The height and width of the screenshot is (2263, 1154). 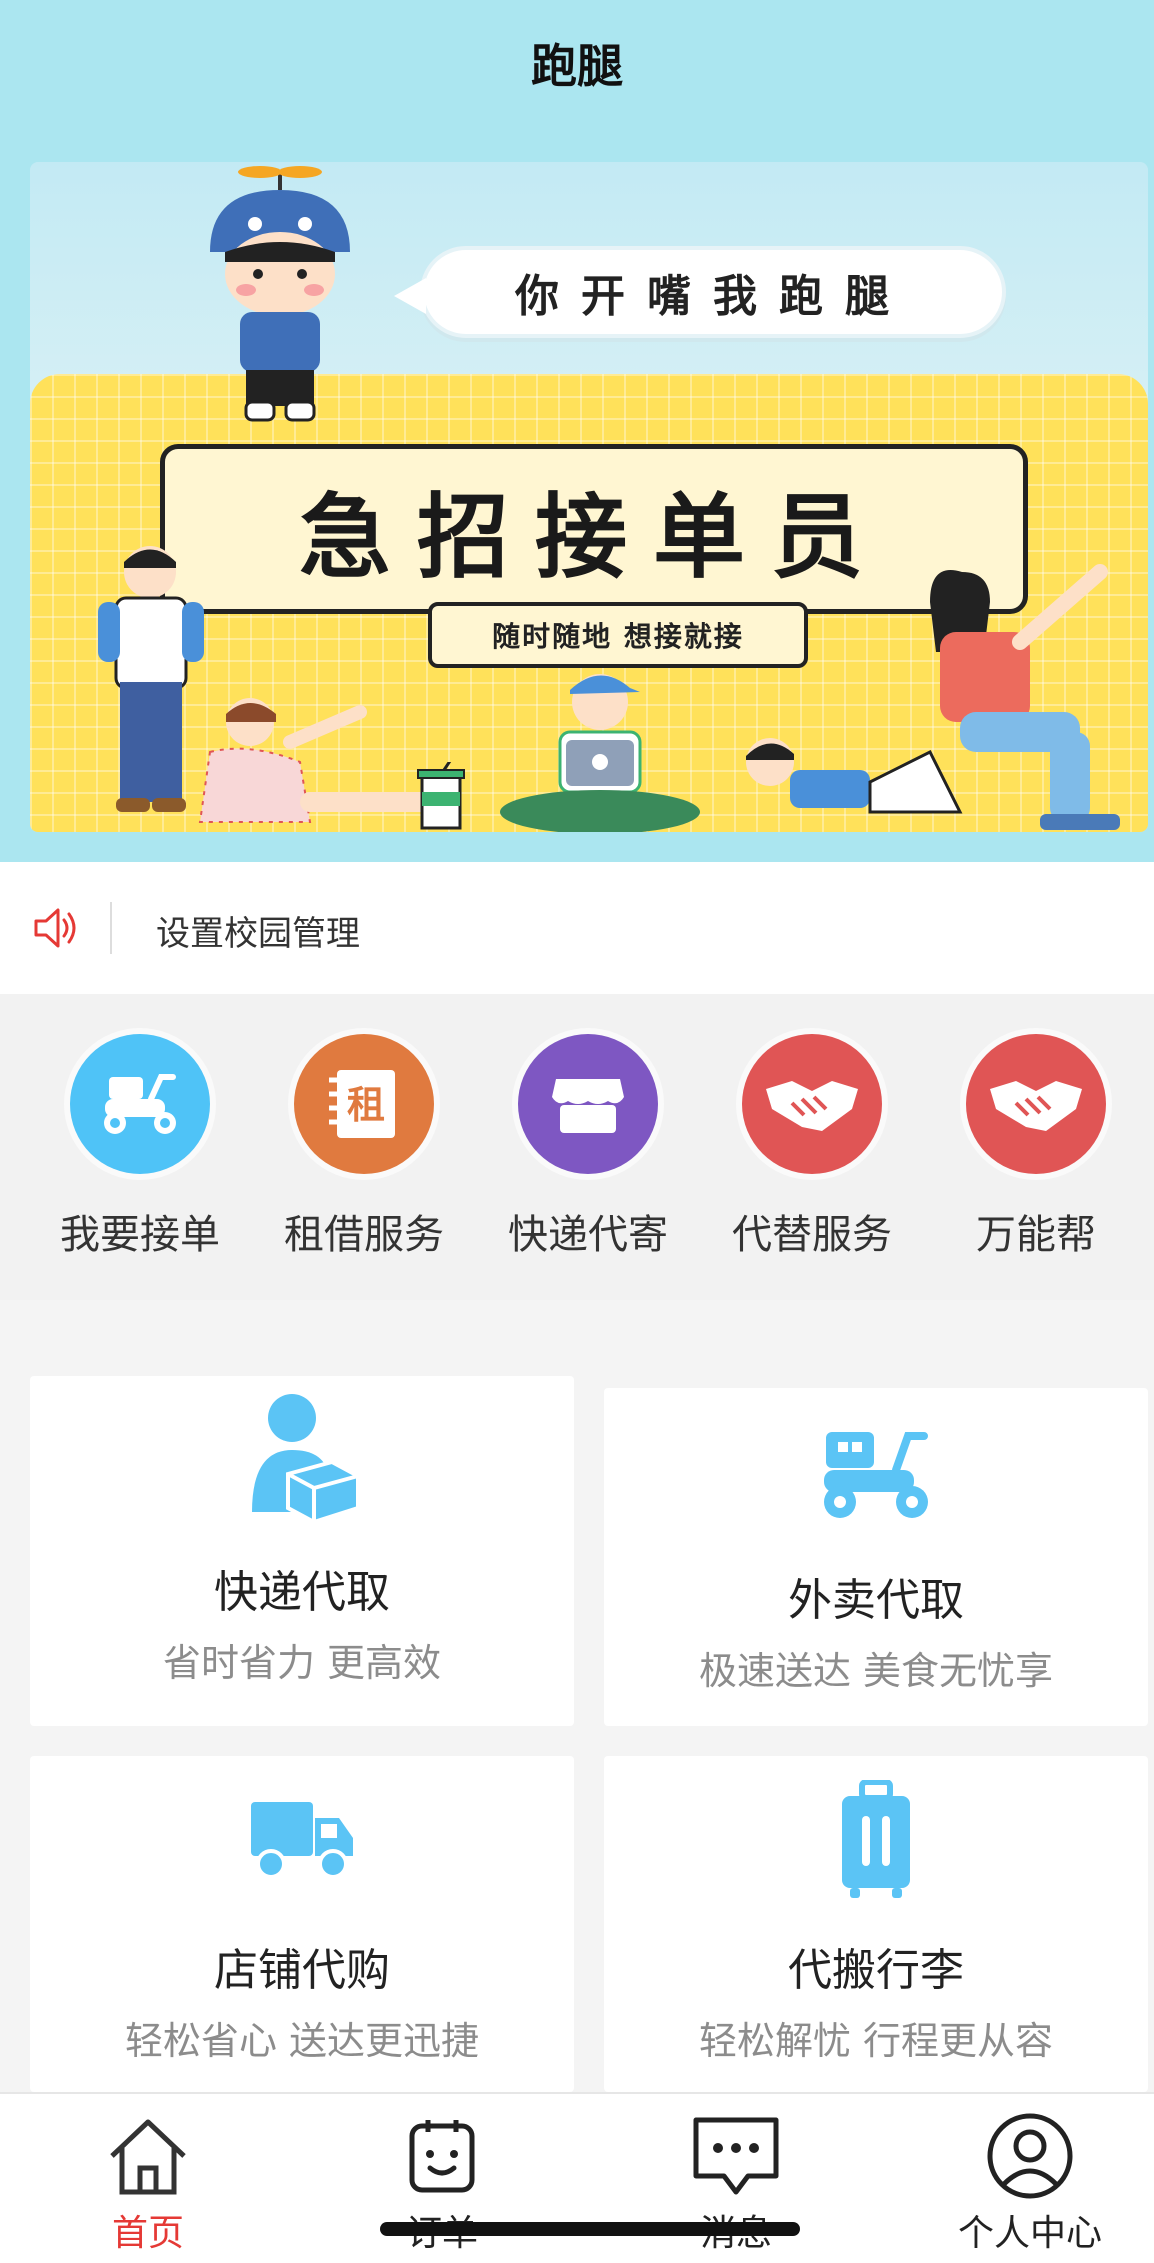 I want to click on tab-label: 个人中心, so click(x=1029, y=2233).